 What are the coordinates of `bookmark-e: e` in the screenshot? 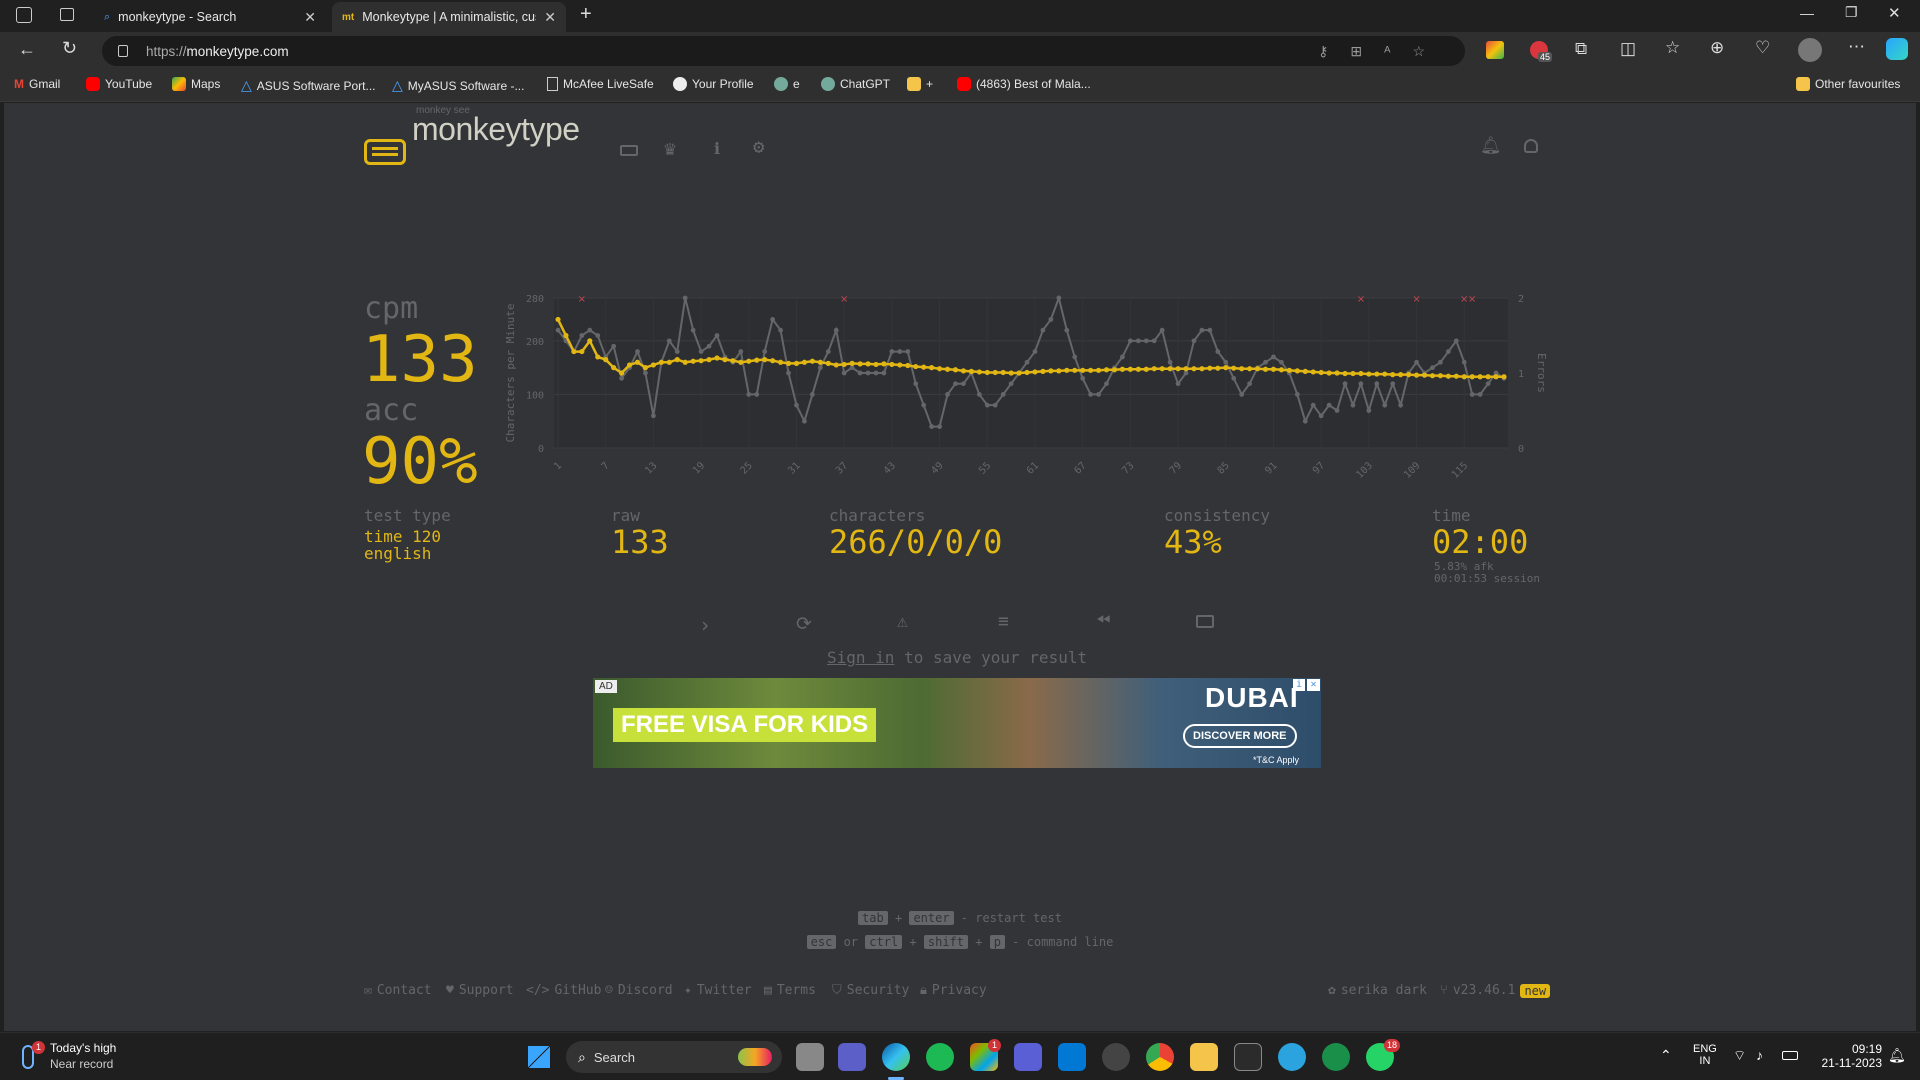 It's located at (787, 84).